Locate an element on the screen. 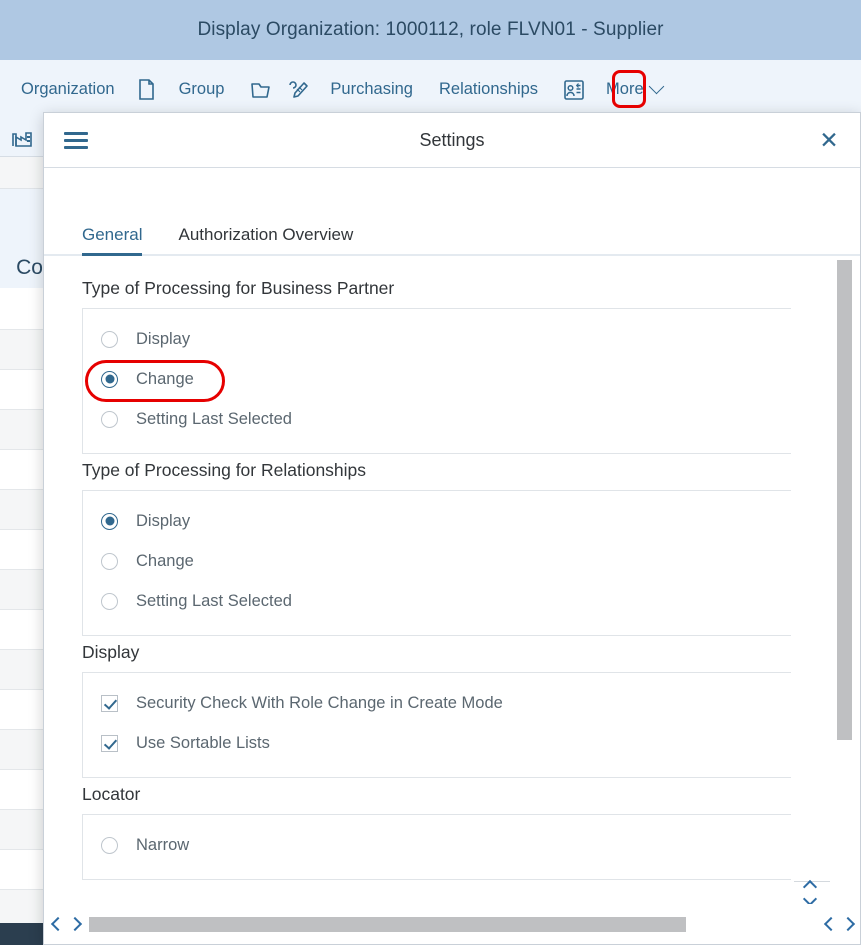  background-partial-title: Co is located at coordinates (29, 267).